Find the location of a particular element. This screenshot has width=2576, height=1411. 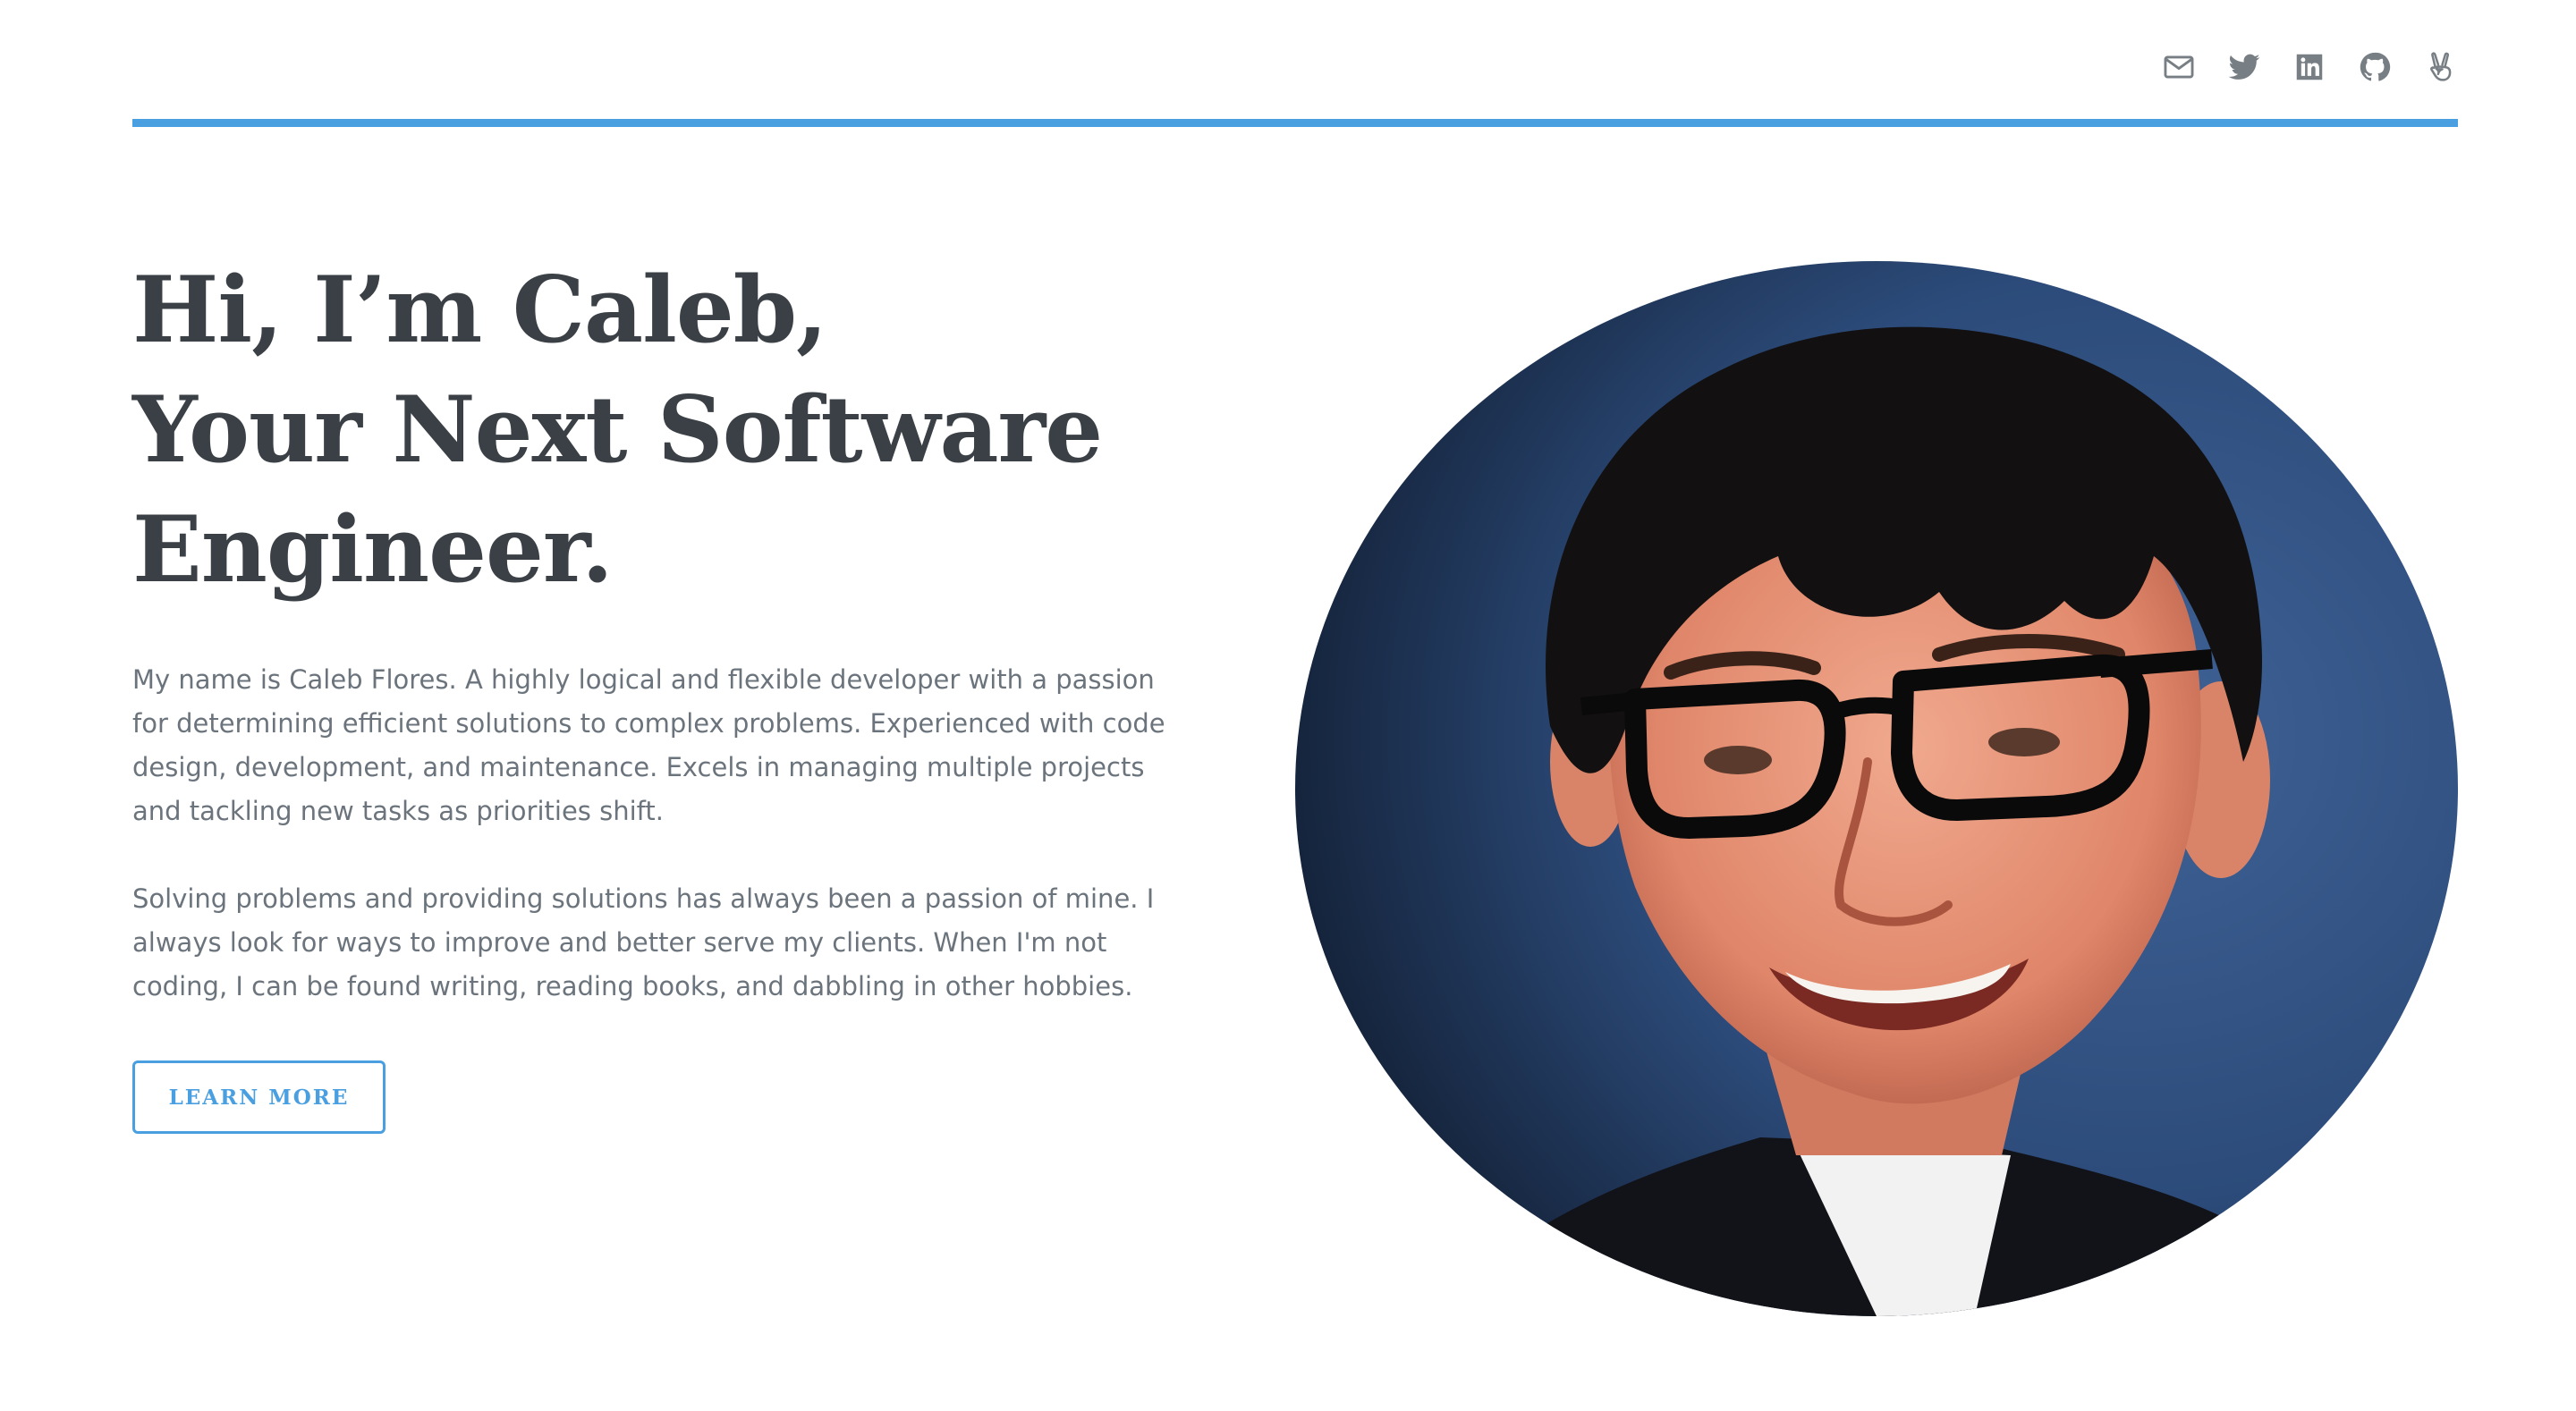

left-eye is located at coordinates (1738, 760).